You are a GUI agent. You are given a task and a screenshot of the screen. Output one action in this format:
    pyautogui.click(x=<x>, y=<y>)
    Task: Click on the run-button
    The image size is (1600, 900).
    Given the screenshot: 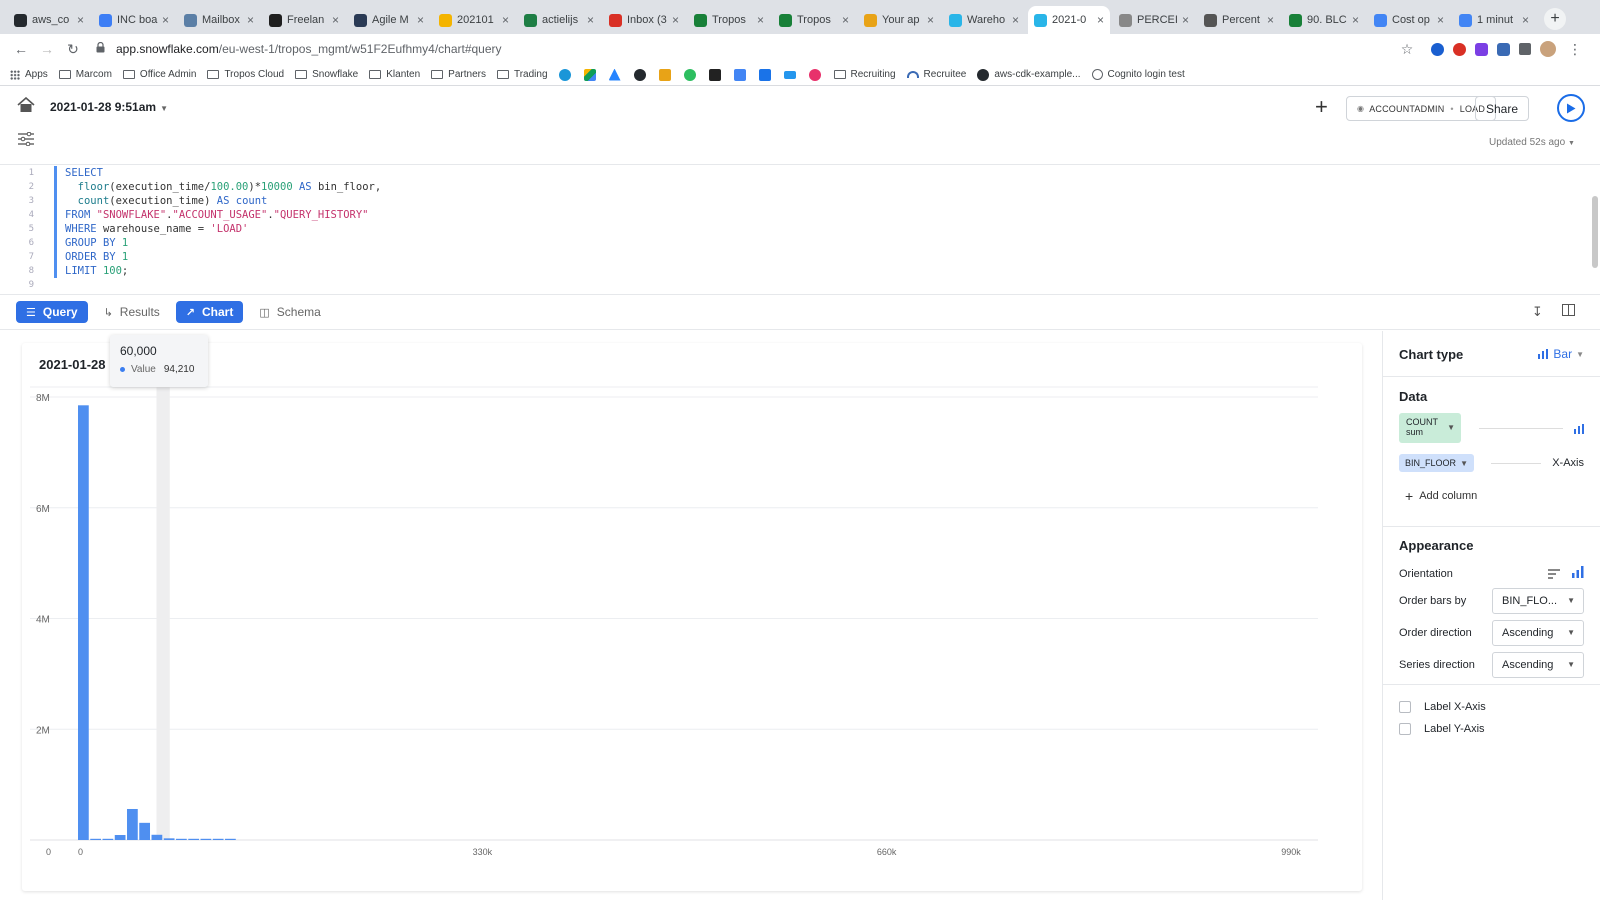 What is the action you would take?
    pyautogui.click(x=1571, y=108)
    